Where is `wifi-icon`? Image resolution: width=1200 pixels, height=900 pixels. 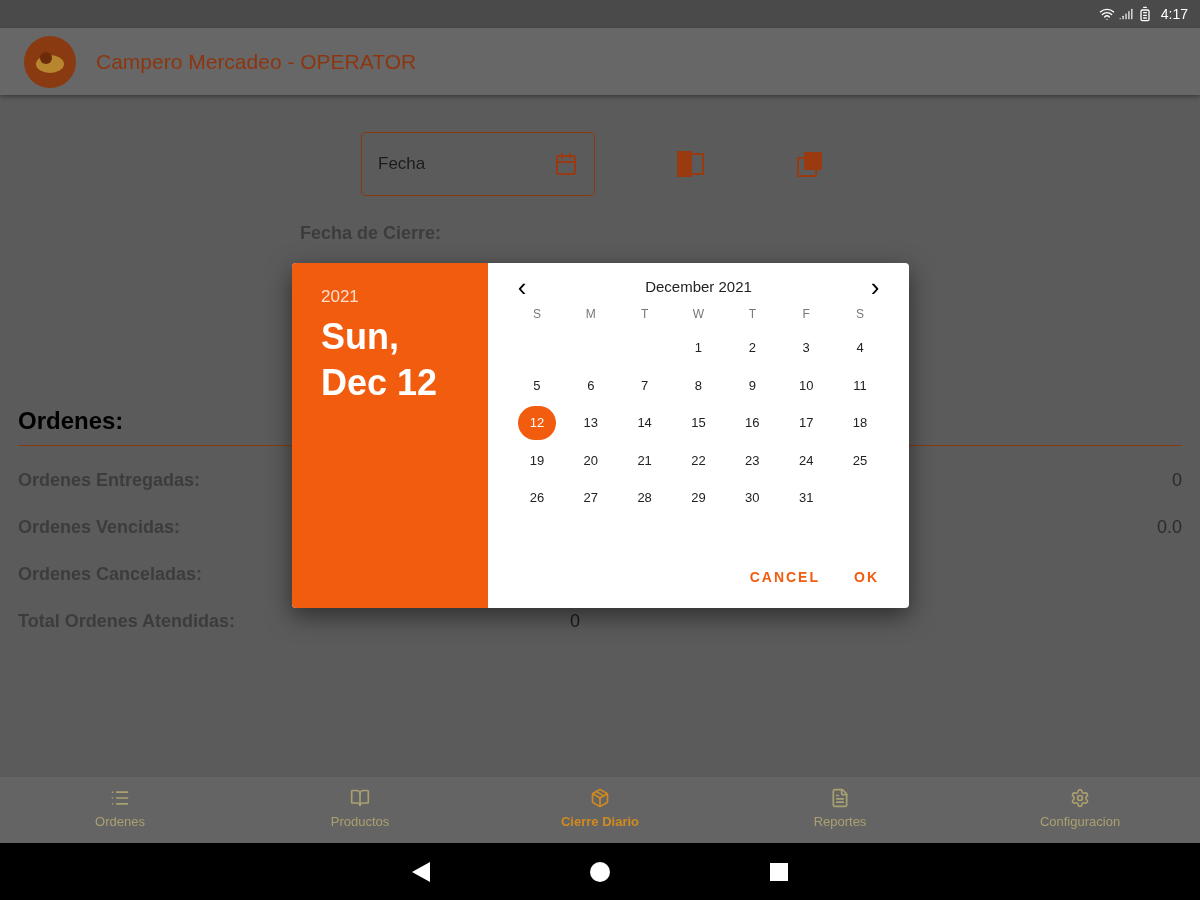
wifi-icon is located at coordinates (1106, 14).